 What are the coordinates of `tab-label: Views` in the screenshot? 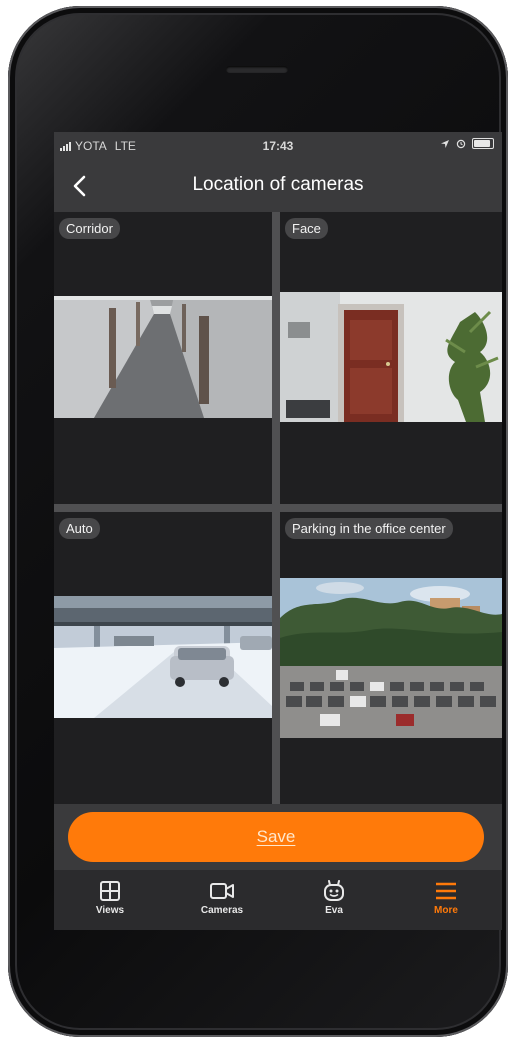 It's located at (110, 910).